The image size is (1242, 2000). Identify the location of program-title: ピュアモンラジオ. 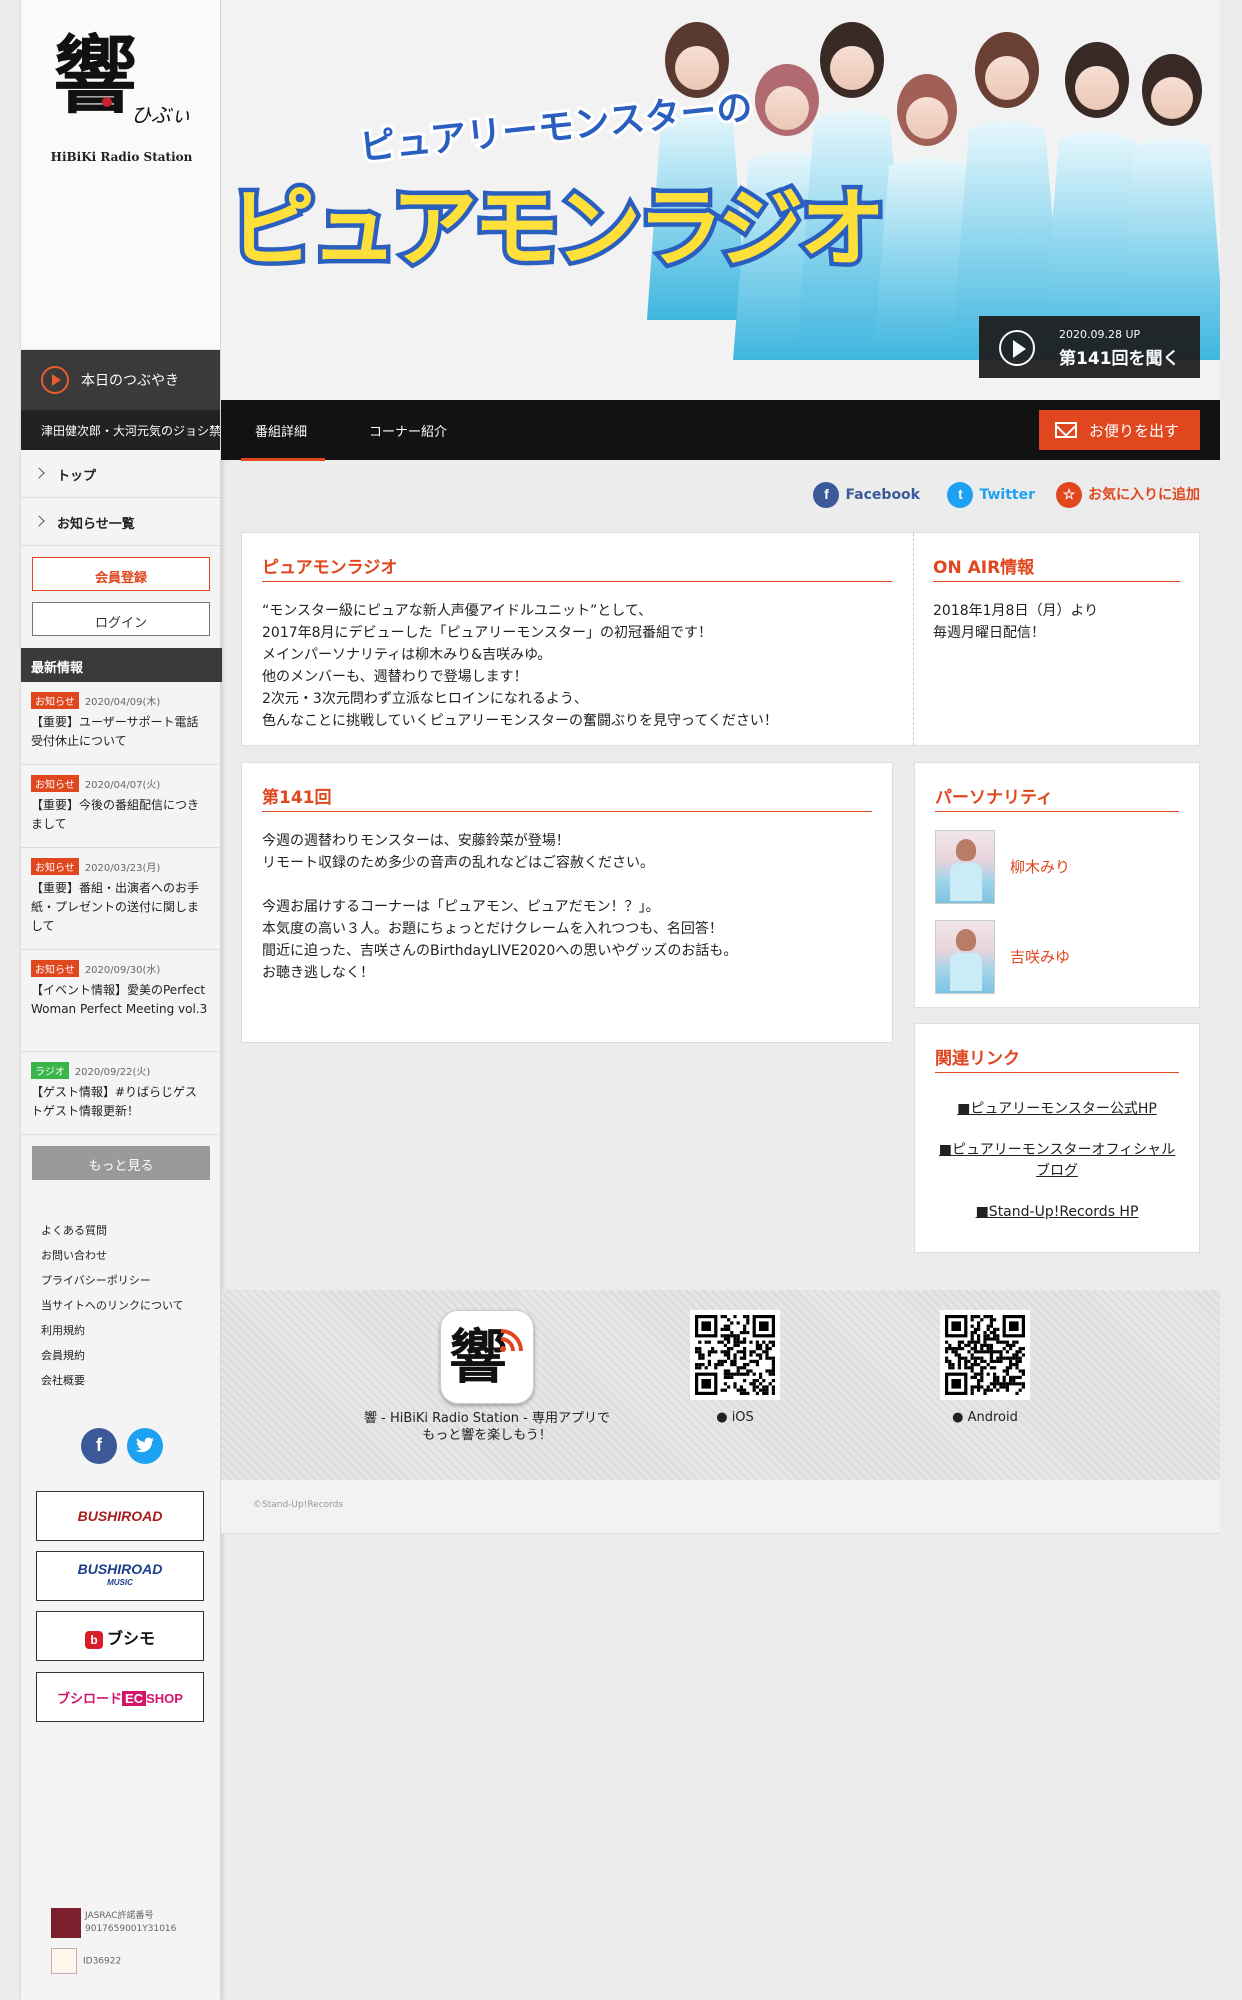
(577, 567).